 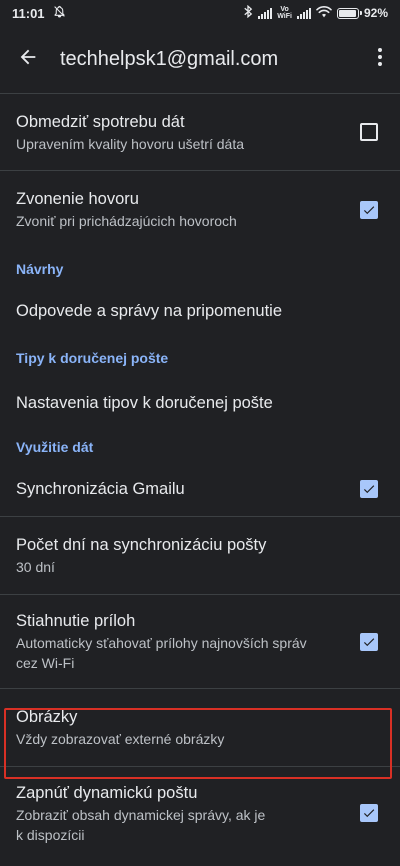 What do you see at coordinates (35, 567) in the screenshot?
I see `setting-subtitle: 30 dní` at bounding box center [35, 567].